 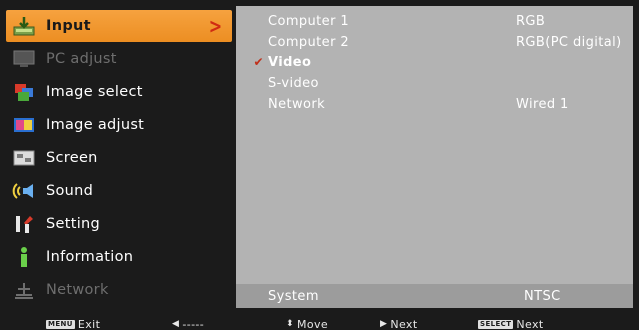 I want to click on next-label: Next, so click(x=404, y=323).